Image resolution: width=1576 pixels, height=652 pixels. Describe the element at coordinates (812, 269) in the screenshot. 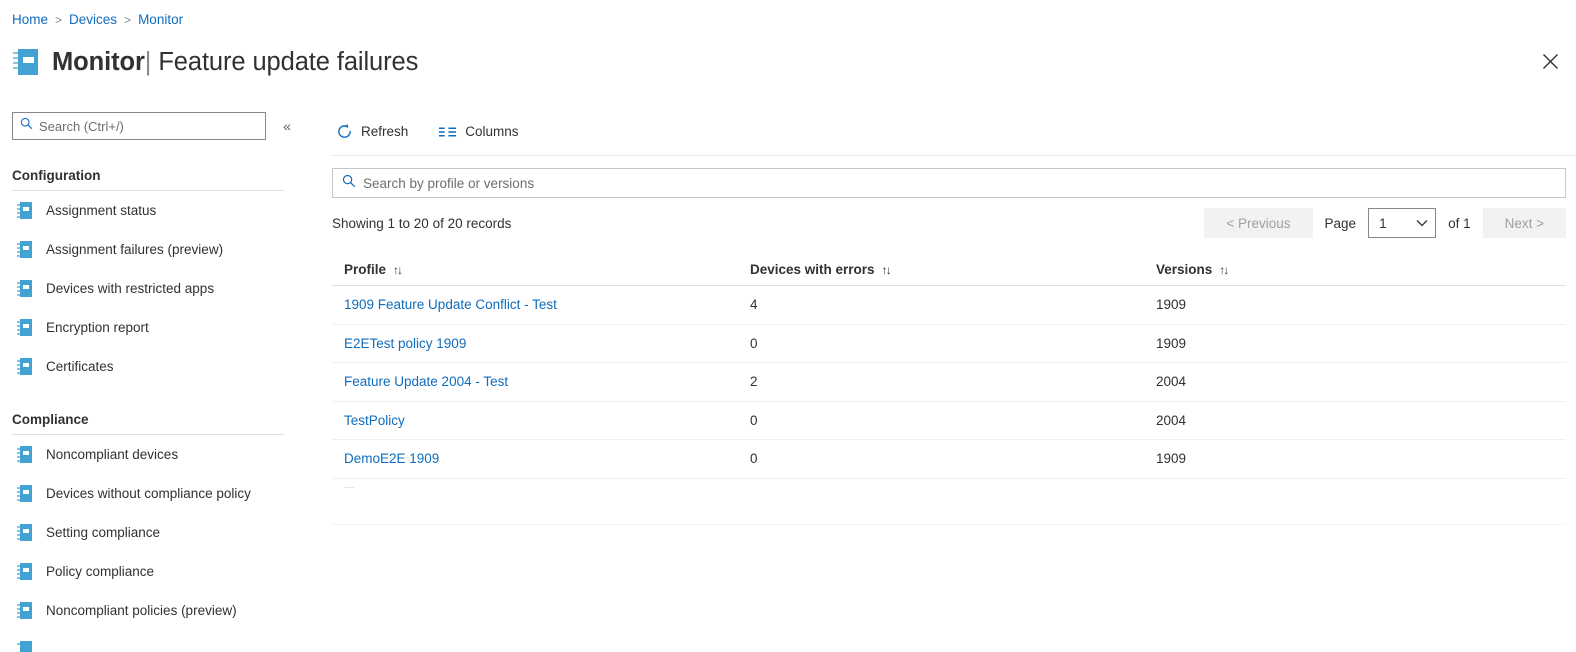

I see `column-header-label: Devices with errors` at that location.